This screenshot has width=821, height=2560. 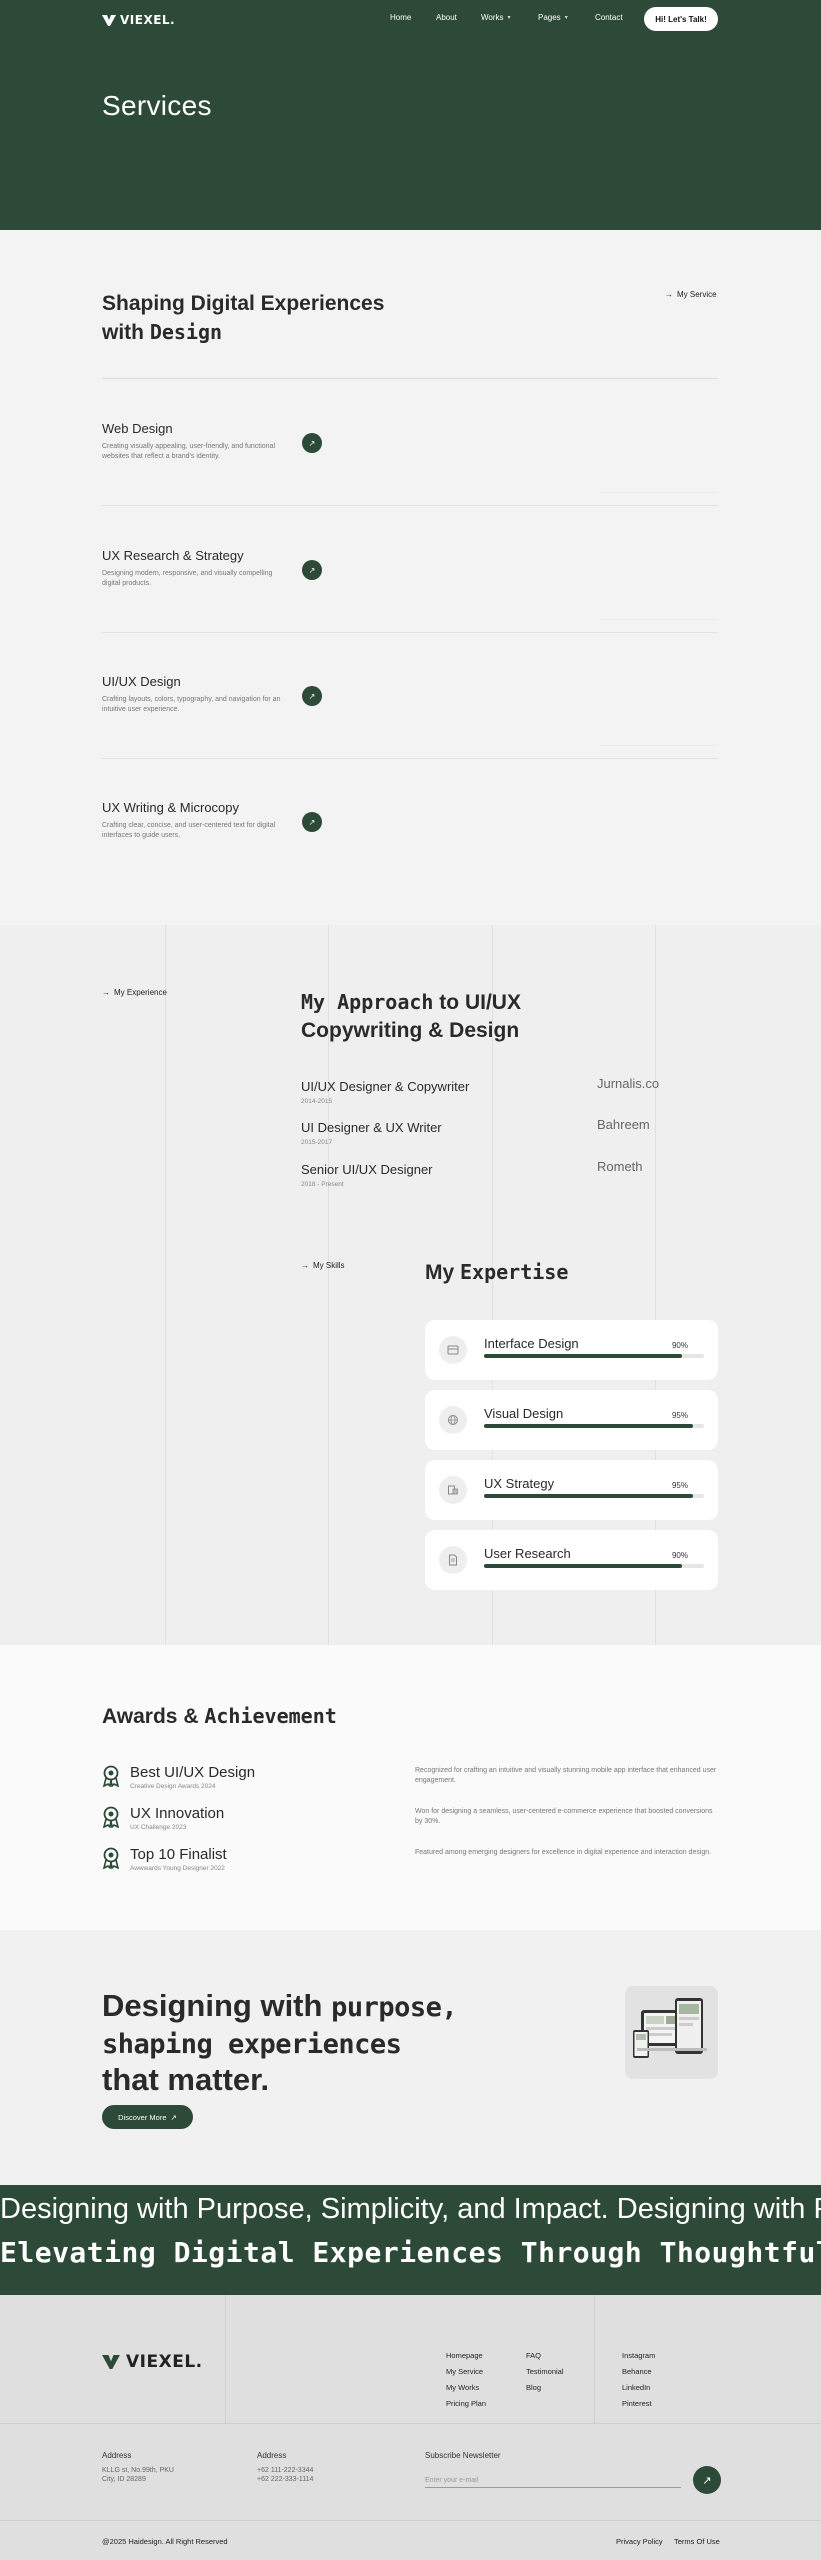 What do you see at coordinates (252, 318) in the screenshot?
I see `services-heading: Shaping Digital Experiences with Design` at bounding box center [252, 318].